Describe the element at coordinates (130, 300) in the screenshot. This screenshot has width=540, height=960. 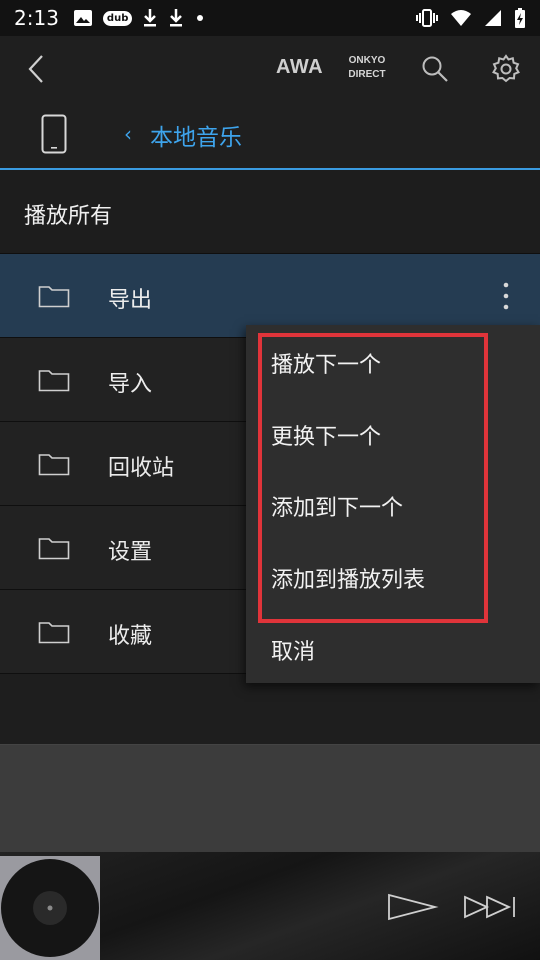
I see `folder-label: 导出` at that location.